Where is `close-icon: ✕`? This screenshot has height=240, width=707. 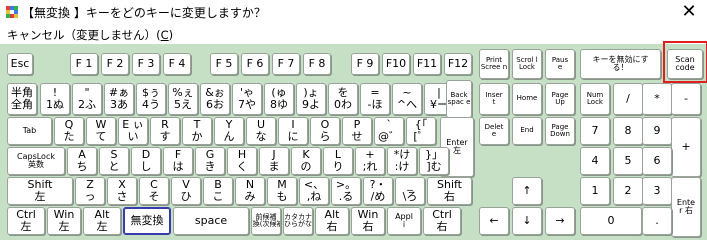 close-icon: ✕ is located at coordinates (689, 12).